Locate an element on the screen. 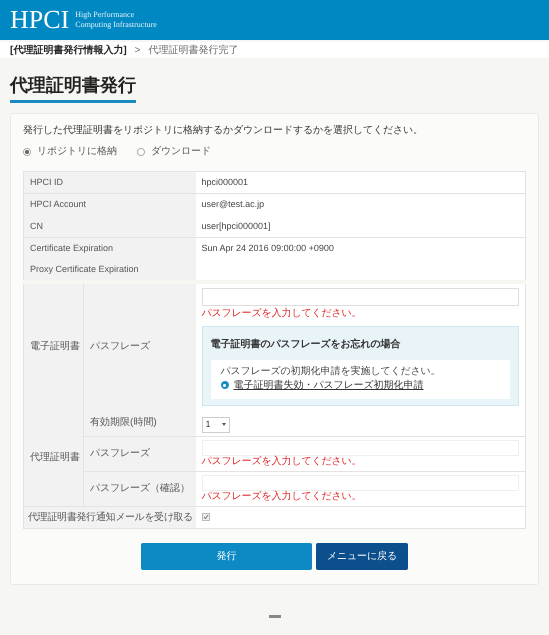  logo-subtitle: High Performance is located at coordinates (105, 15).